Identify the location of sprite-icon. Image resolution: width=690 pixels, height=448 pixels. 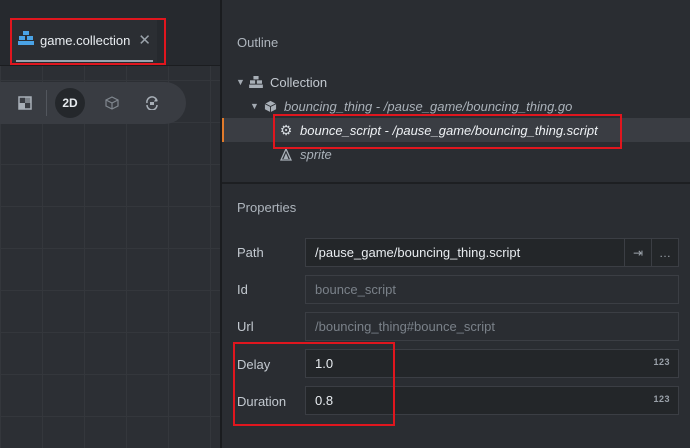
(286, 154).